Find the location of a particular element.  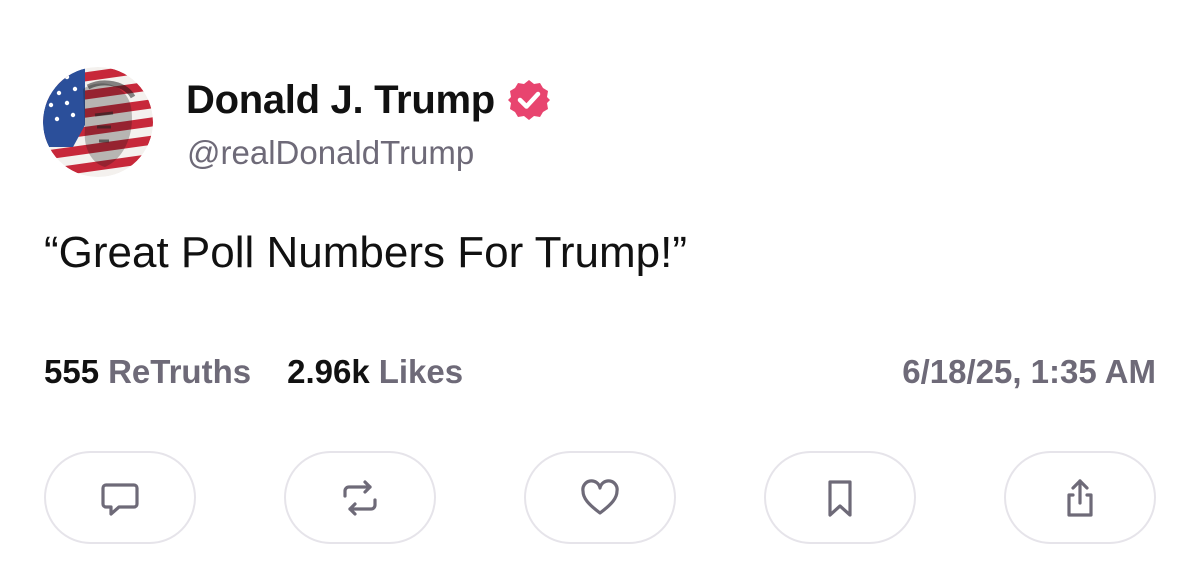

author-name-row: Donald J. Trump is located at coordinates (368, 100).